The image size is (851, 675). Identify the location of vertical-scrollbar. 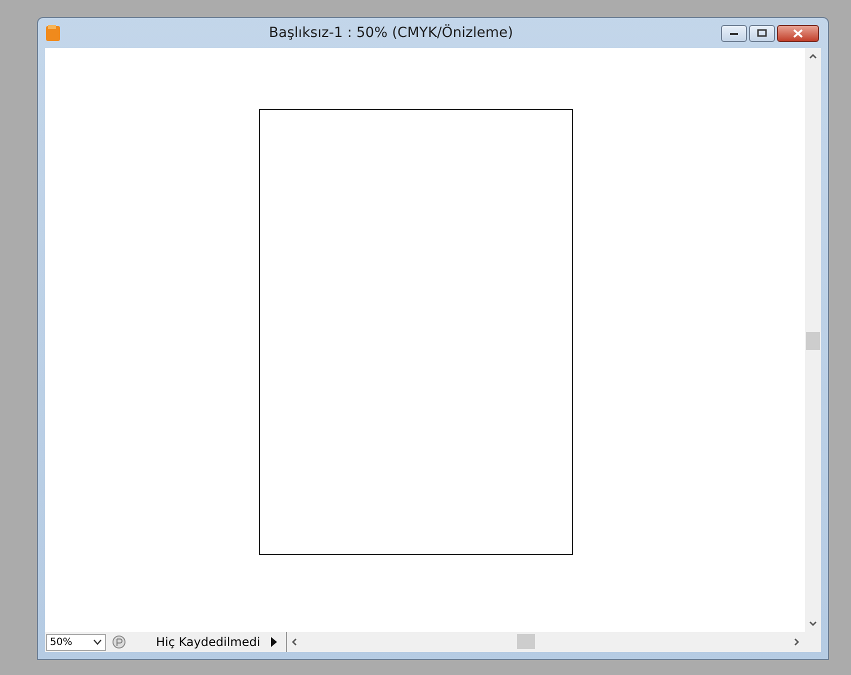
(813, 340).